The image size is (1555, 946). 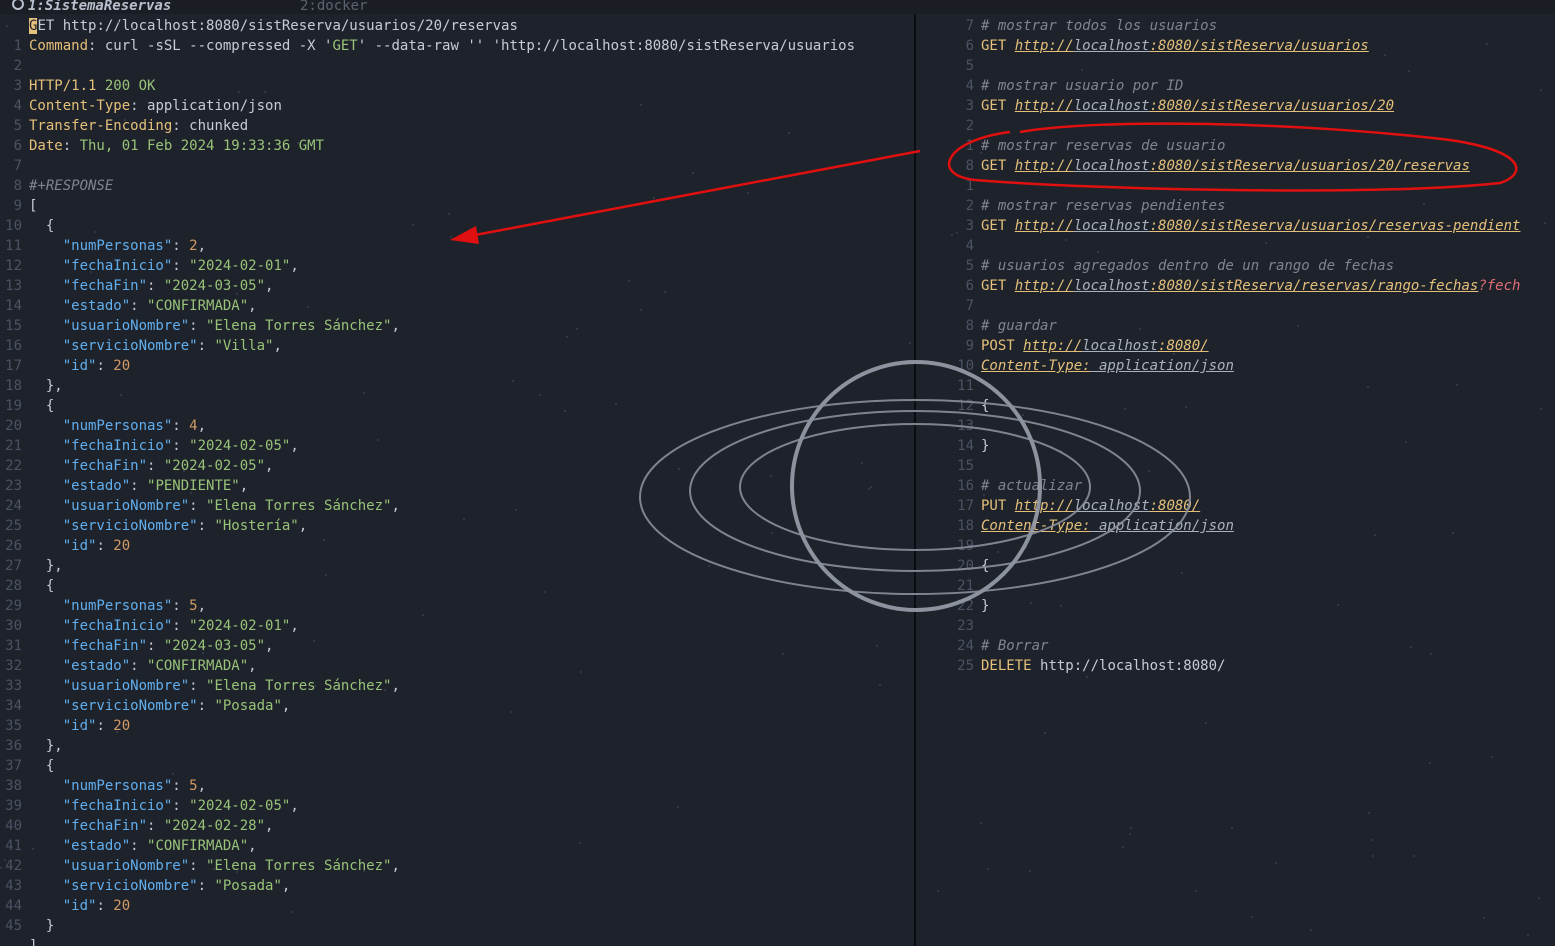 I want to click on code-line: 37 {, so click(x=27, y=766).